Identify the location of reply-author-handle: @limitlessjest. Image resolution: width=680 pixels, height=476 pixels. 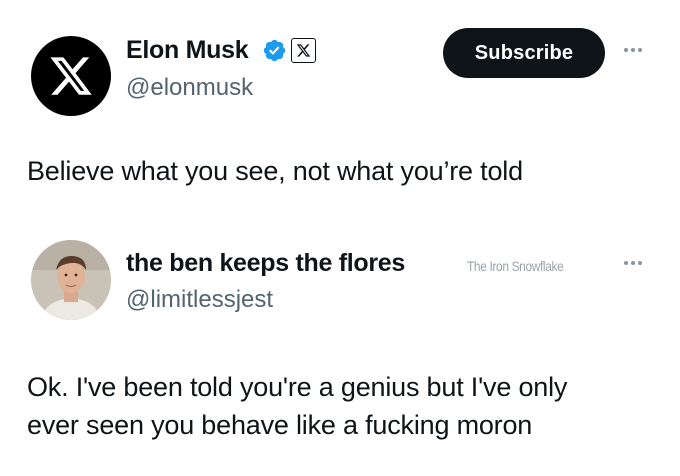
(199, 300).